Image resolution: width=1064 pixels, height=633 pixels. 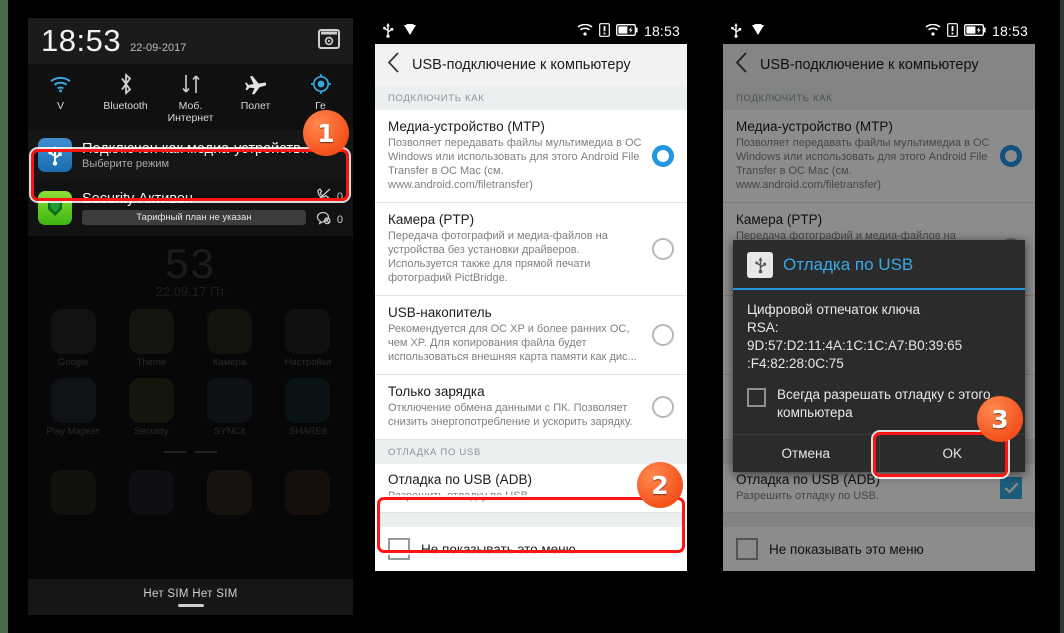 I want to click on step-badge-3: 3, so click(x=1000, y=419).